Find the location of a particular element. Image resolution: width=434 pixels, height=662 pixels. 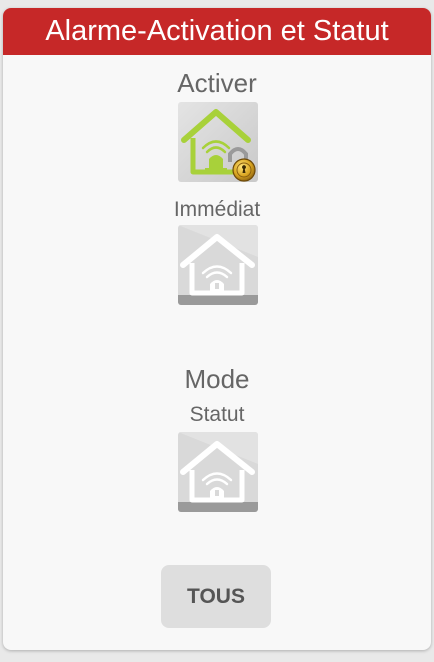

mode-label: Mode is located at coordinates (217, 379).